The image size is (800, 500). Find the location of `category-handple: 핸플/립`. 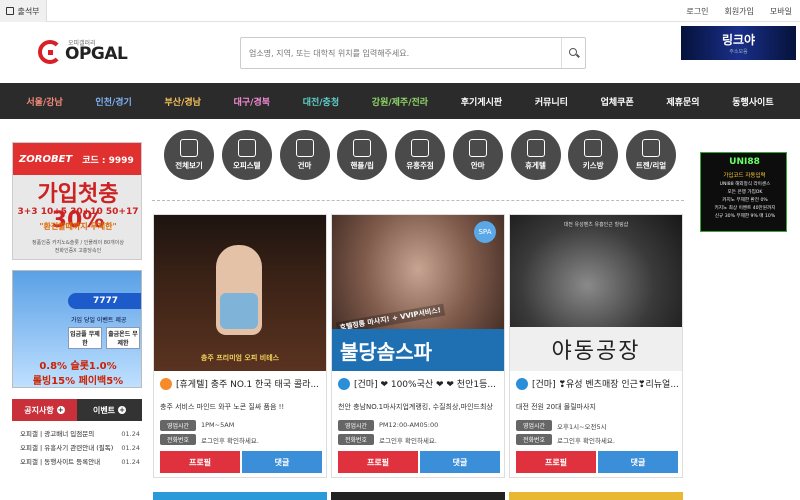

category-handple: 핸플/립 is located at coordinates (362, 155).